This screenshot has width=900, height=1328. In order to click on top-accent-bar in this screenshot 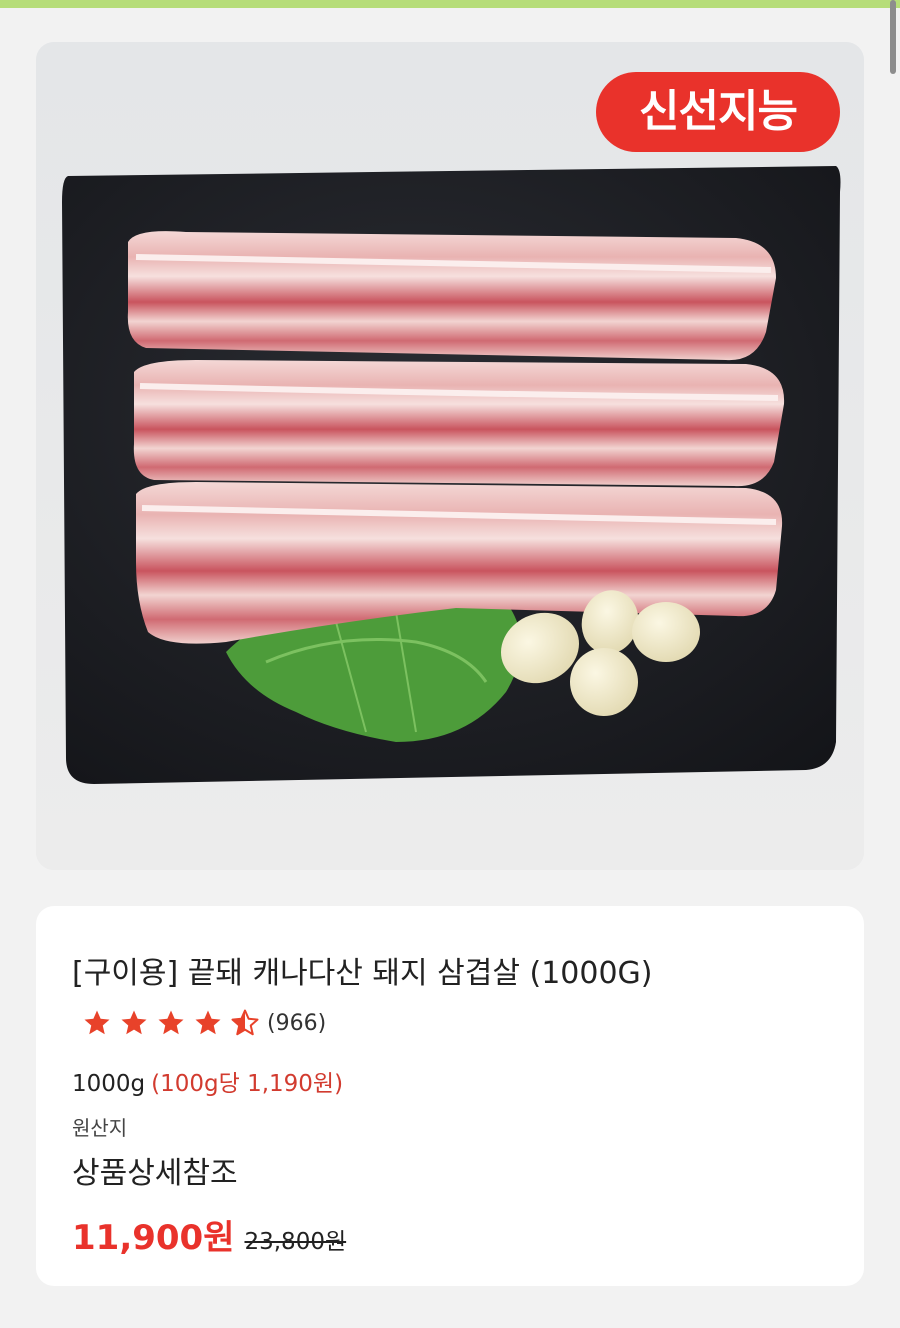, I will do `click(450, 4)`.